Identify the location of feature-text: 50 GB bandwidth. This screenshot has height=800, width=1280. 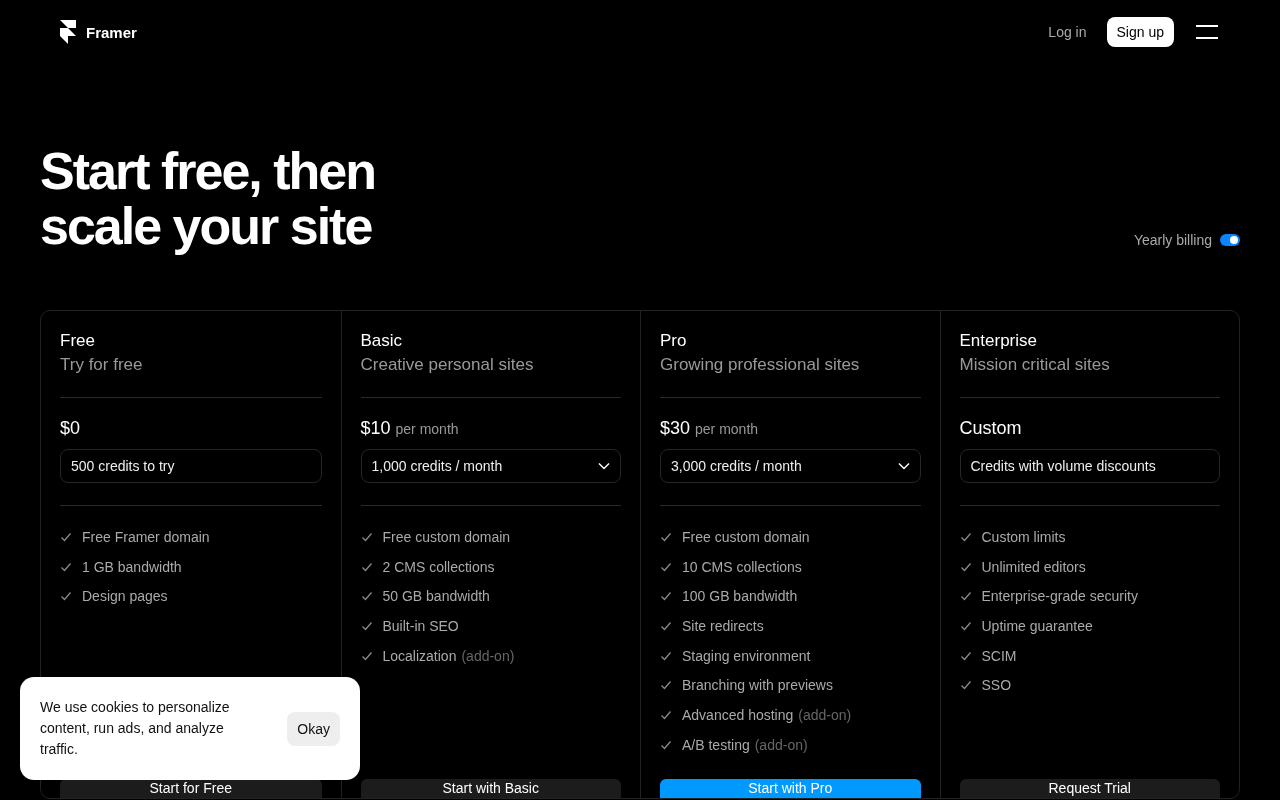
(436, 596).